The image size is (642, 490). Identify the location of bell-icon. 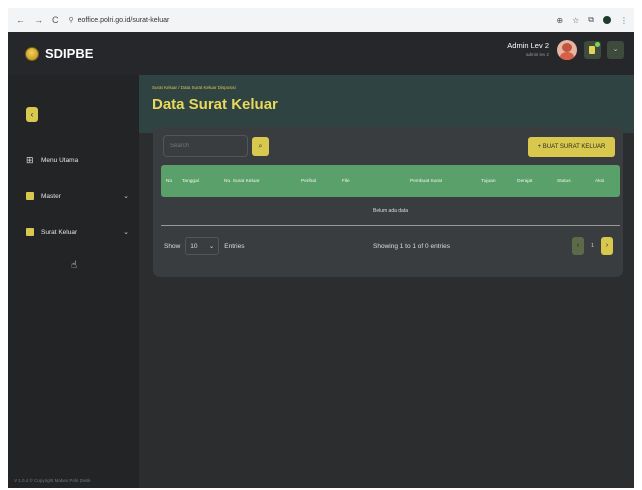
(592, 50).